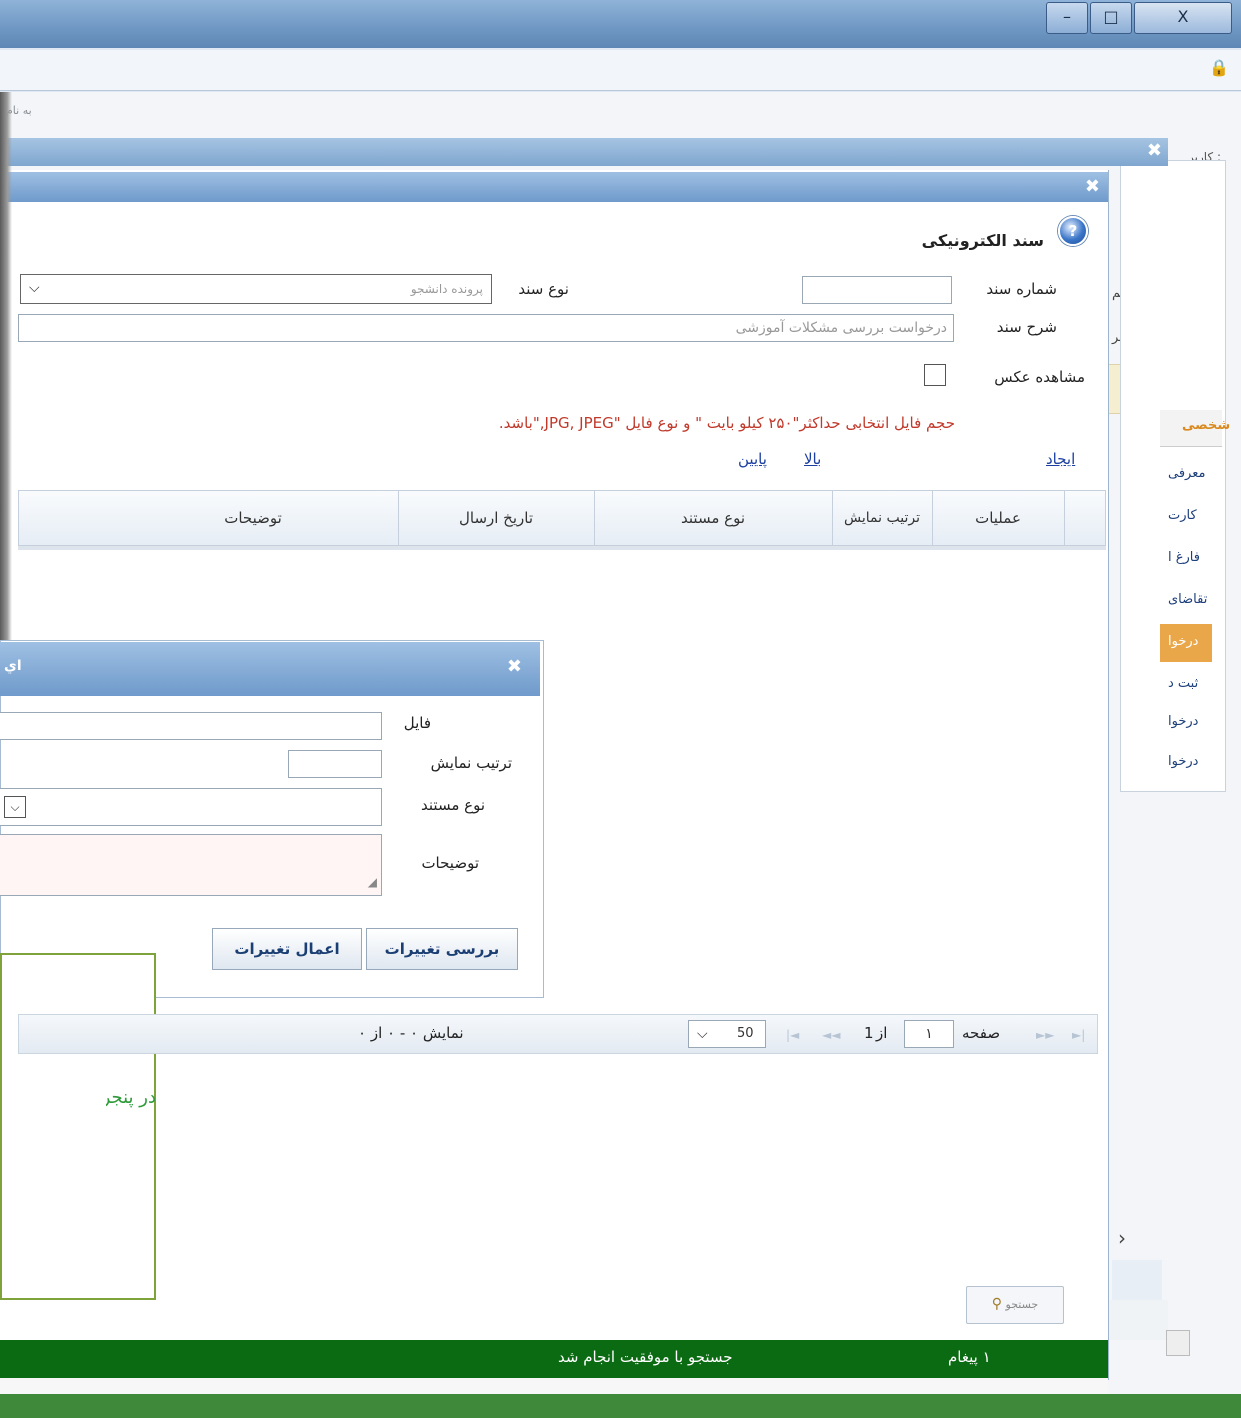 The image size is (1241, 1418). Describe the element at coordinates (256, 289) in the screenshot. I see `doc-type-select: پرونده دانشجو ⌵` at that location.